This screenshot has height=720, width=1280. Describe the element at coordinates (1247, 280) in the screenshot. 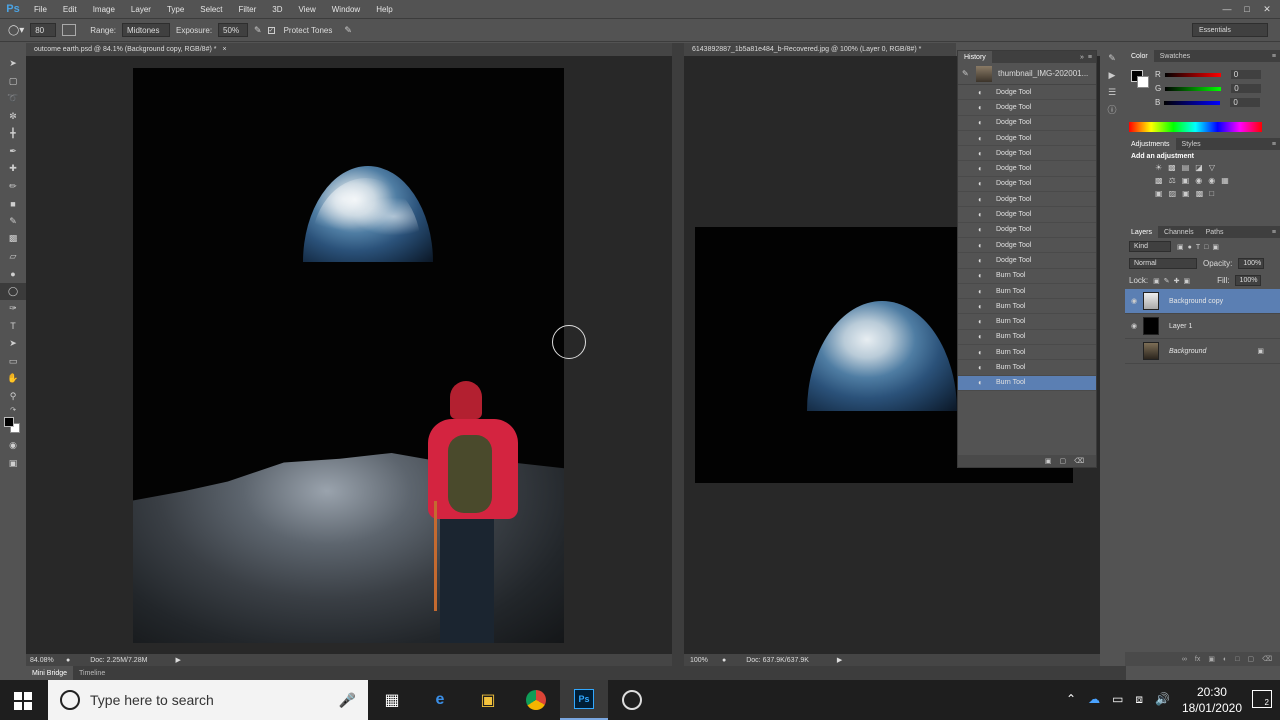

I see `fill-input: 100%` at that location.